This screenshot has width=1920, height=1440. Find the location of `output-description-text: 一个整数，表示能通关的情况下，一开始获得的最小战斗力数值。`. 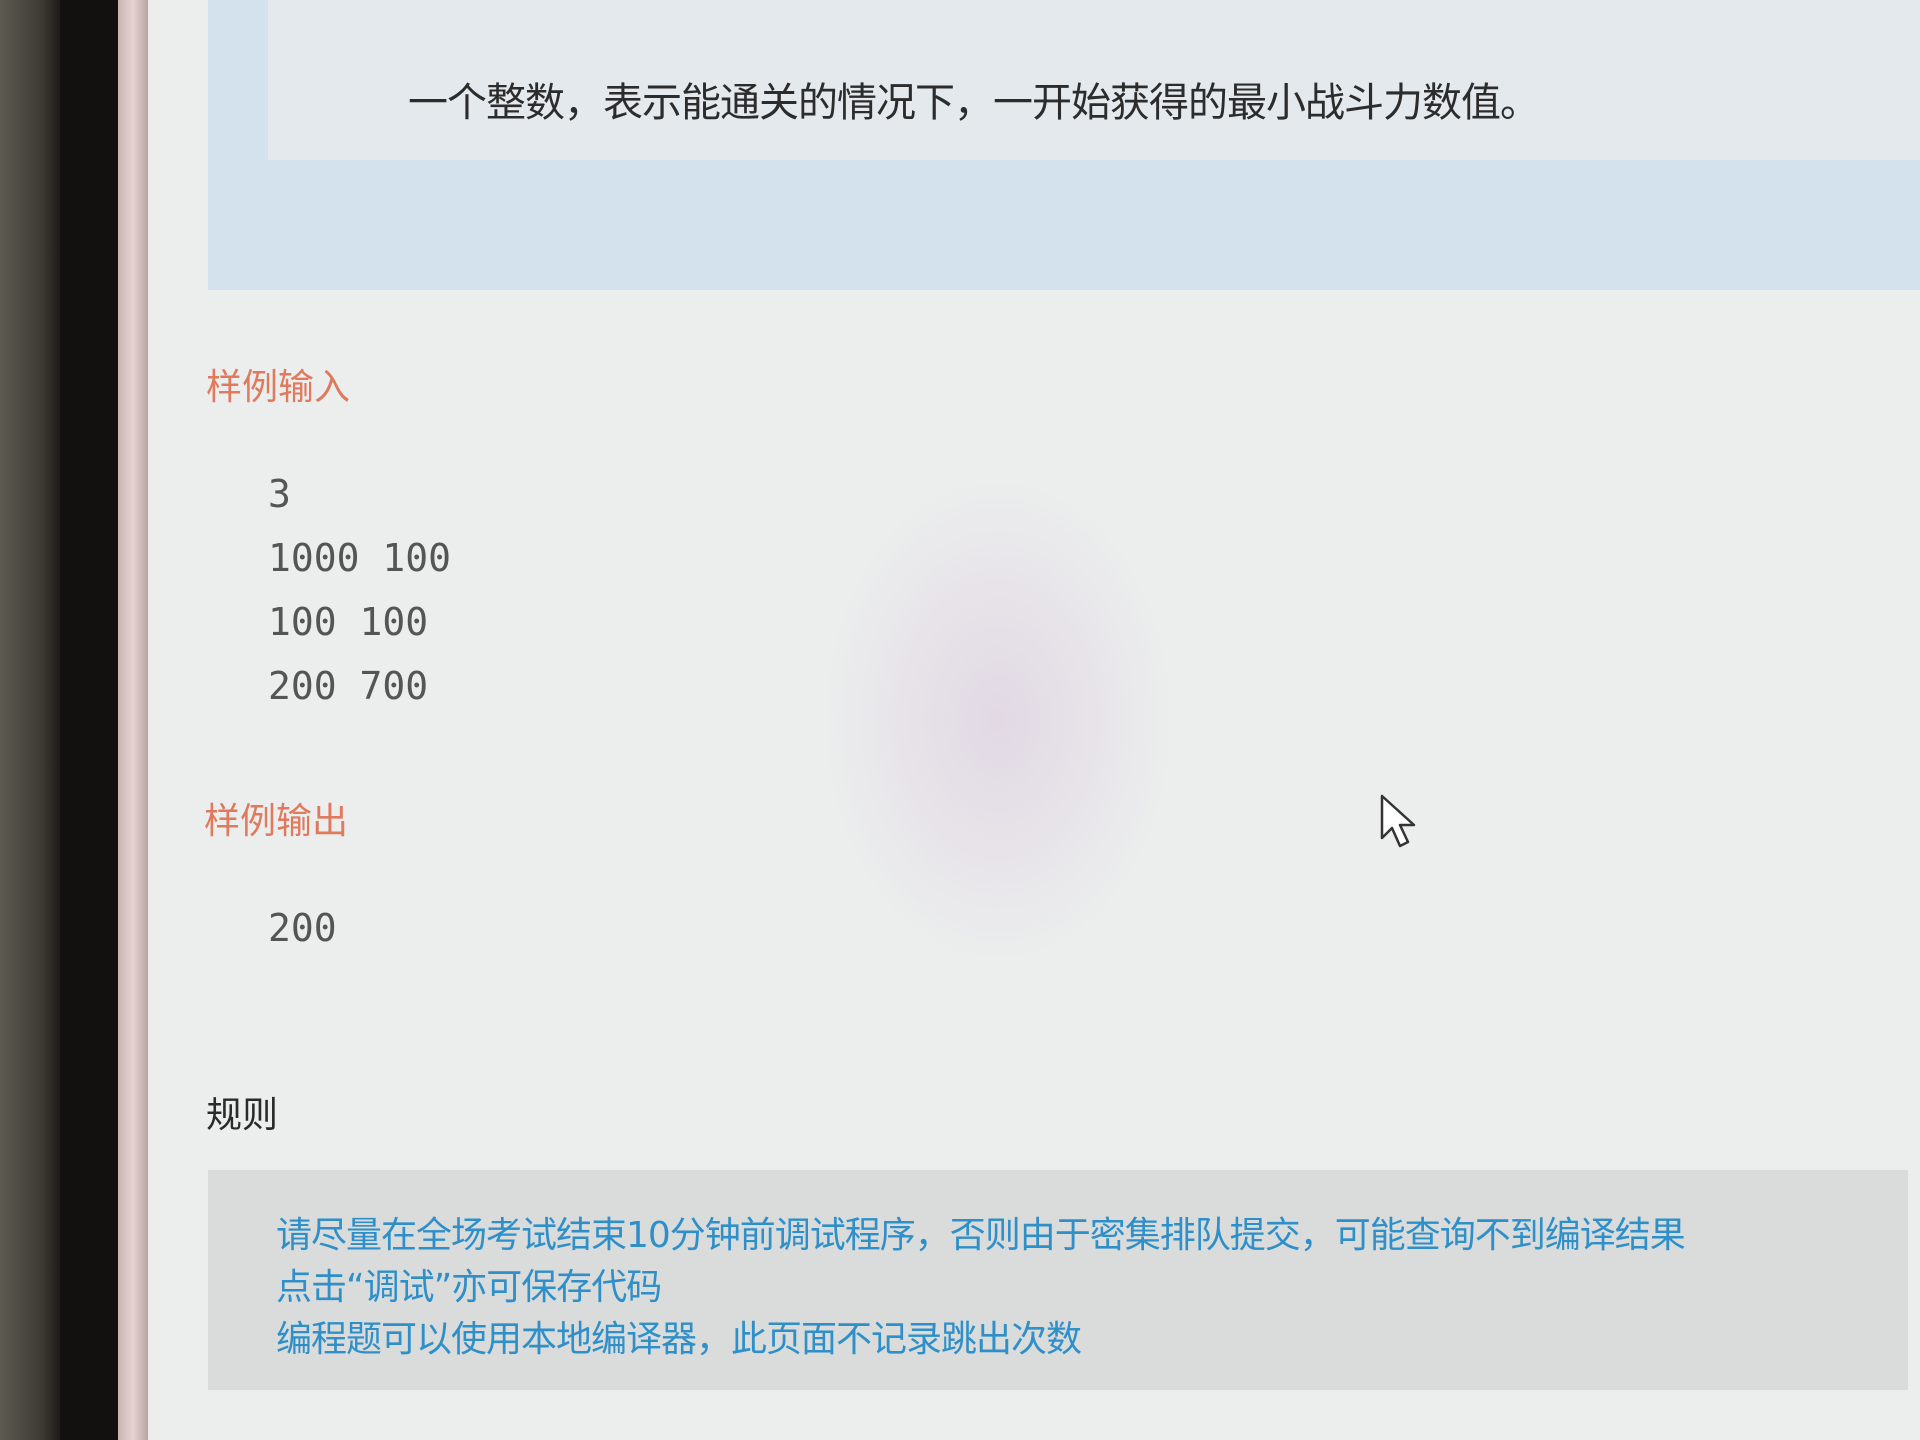

output-description-text: 一个整数，表示能通关的情况下，一开始获得的最小战斗力数值。 is located at coordinates (974, 103).